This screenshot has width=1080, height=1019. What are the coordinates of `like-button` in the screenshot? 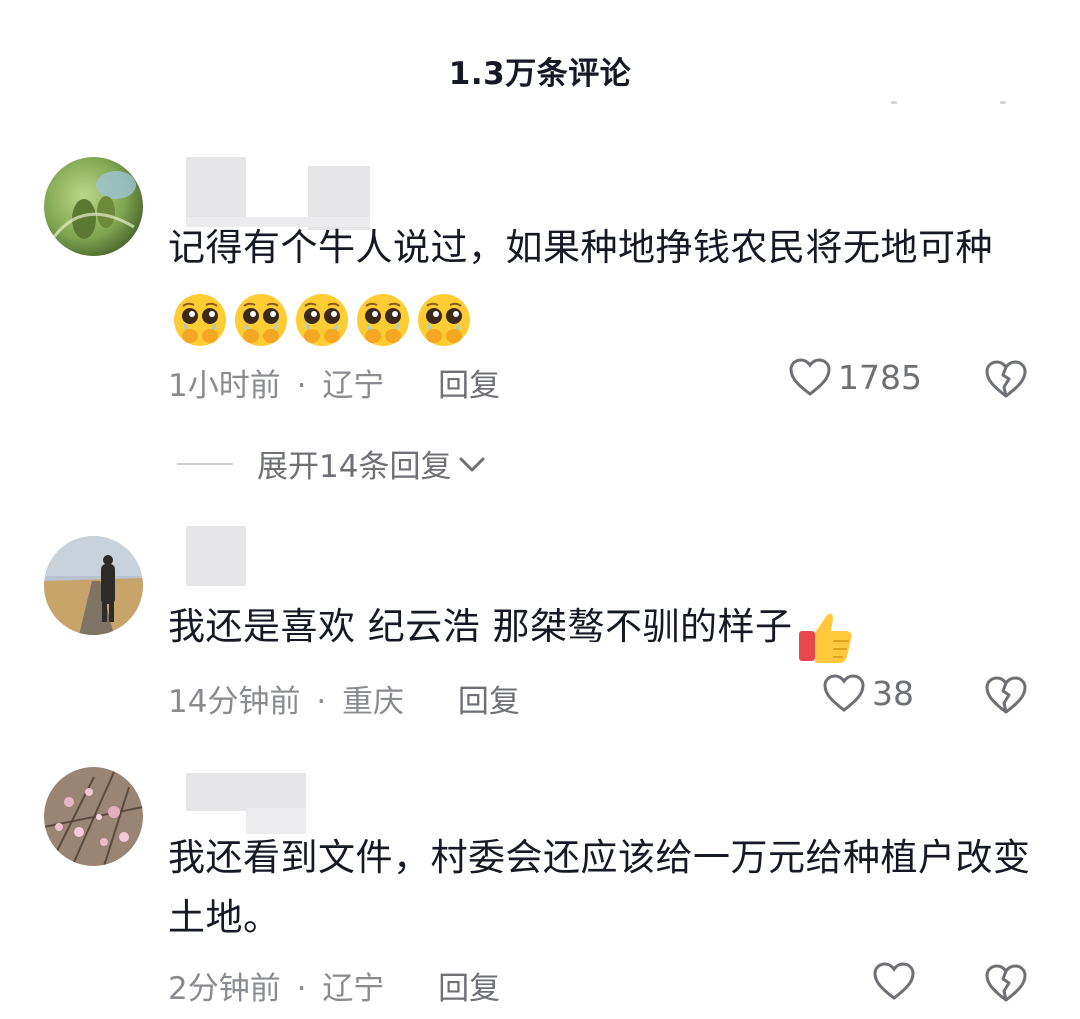 It's located at (897, 981).